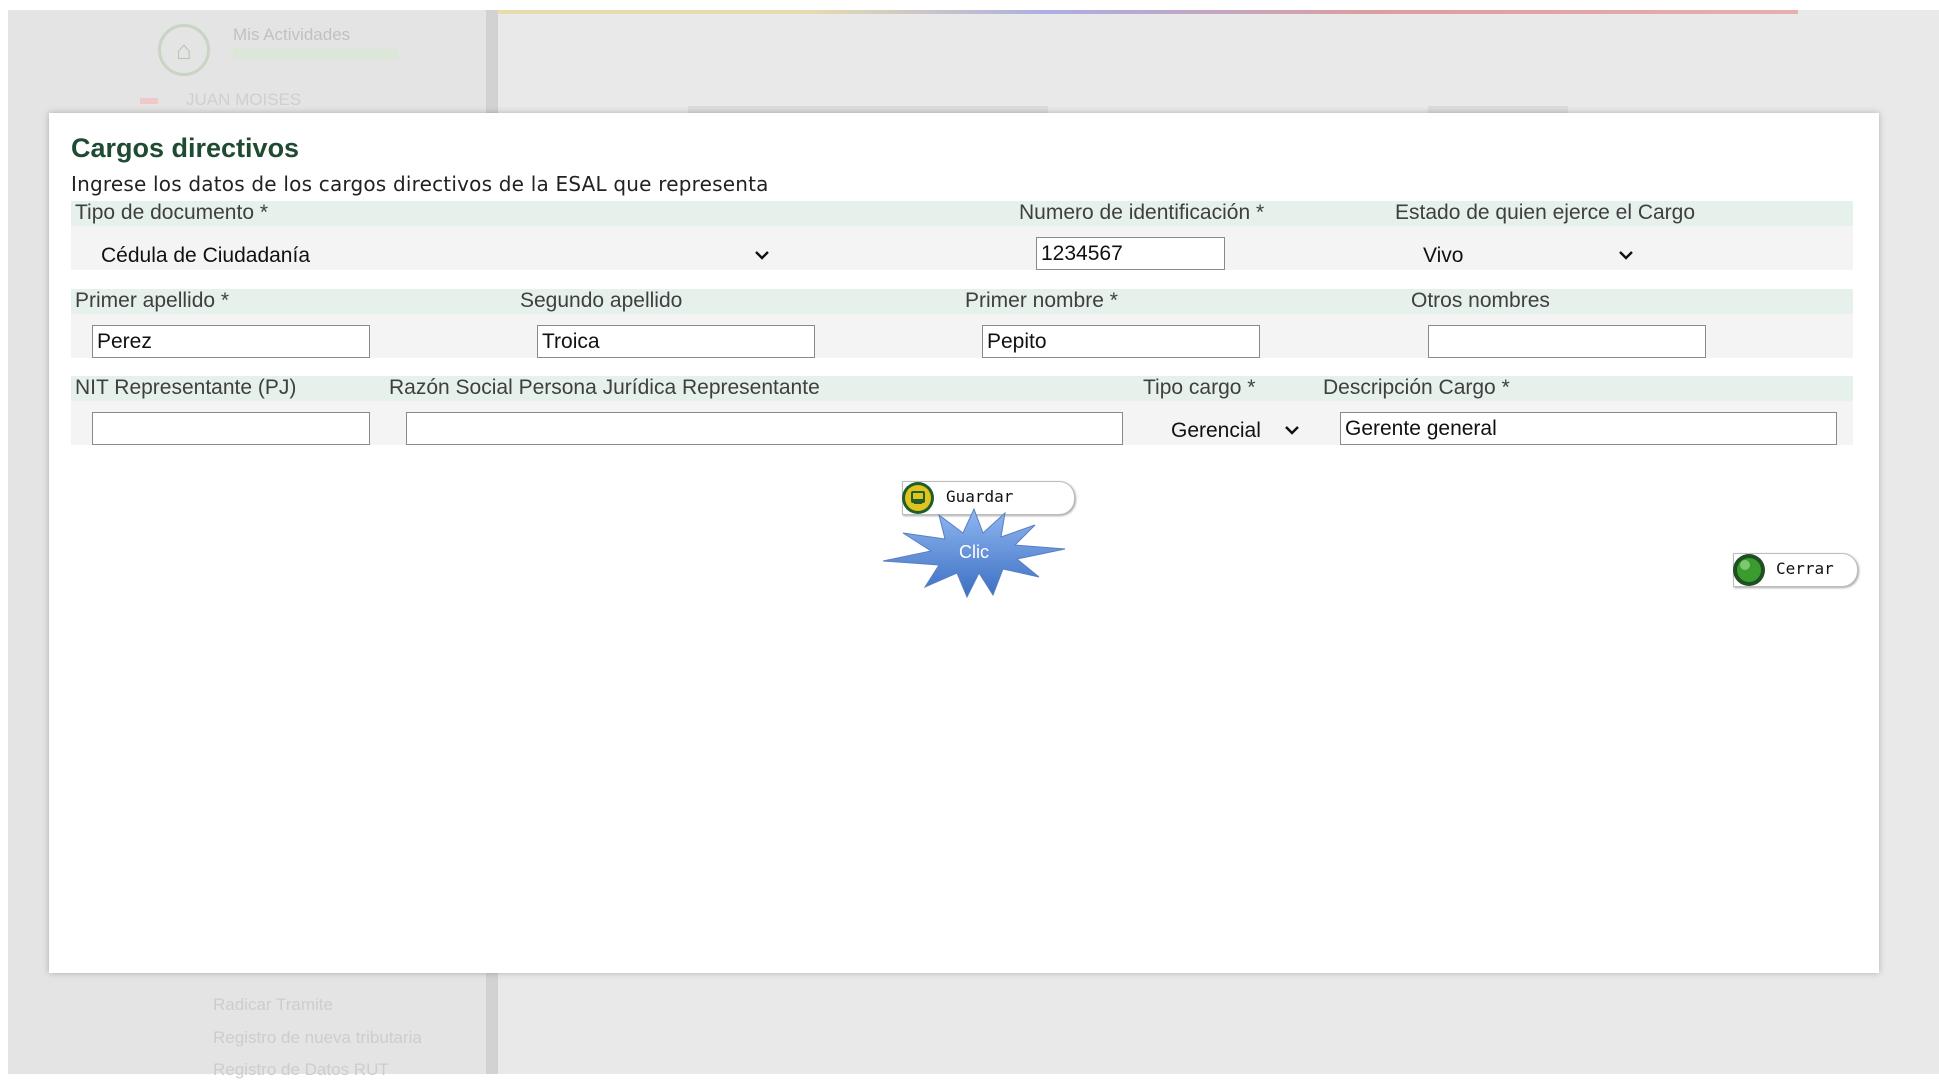 The image size is (1939, 1080). I want to click on tipo-documento-select: Cédula de Ciudadanía, so click(441, 255).